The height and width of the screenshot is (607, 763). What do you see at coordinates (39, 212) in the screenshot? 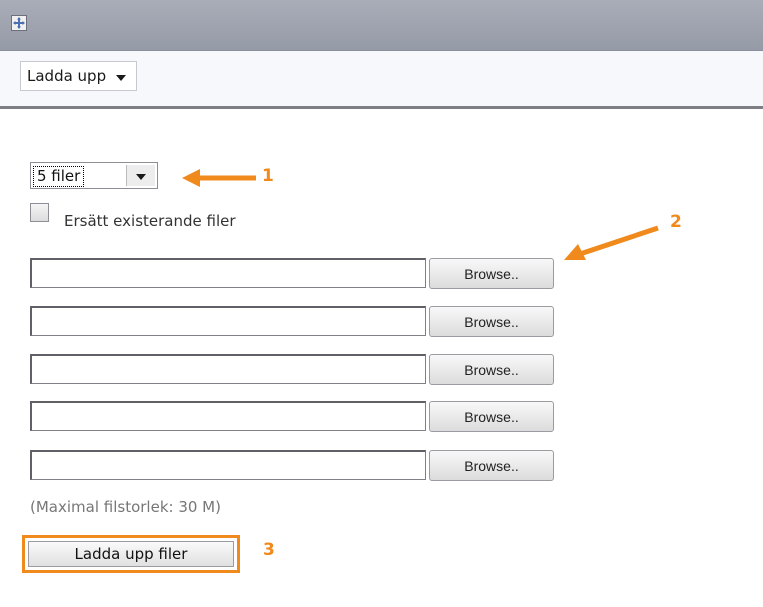
I see `replace-existing-checkbox` at bounding box center [39, 212].